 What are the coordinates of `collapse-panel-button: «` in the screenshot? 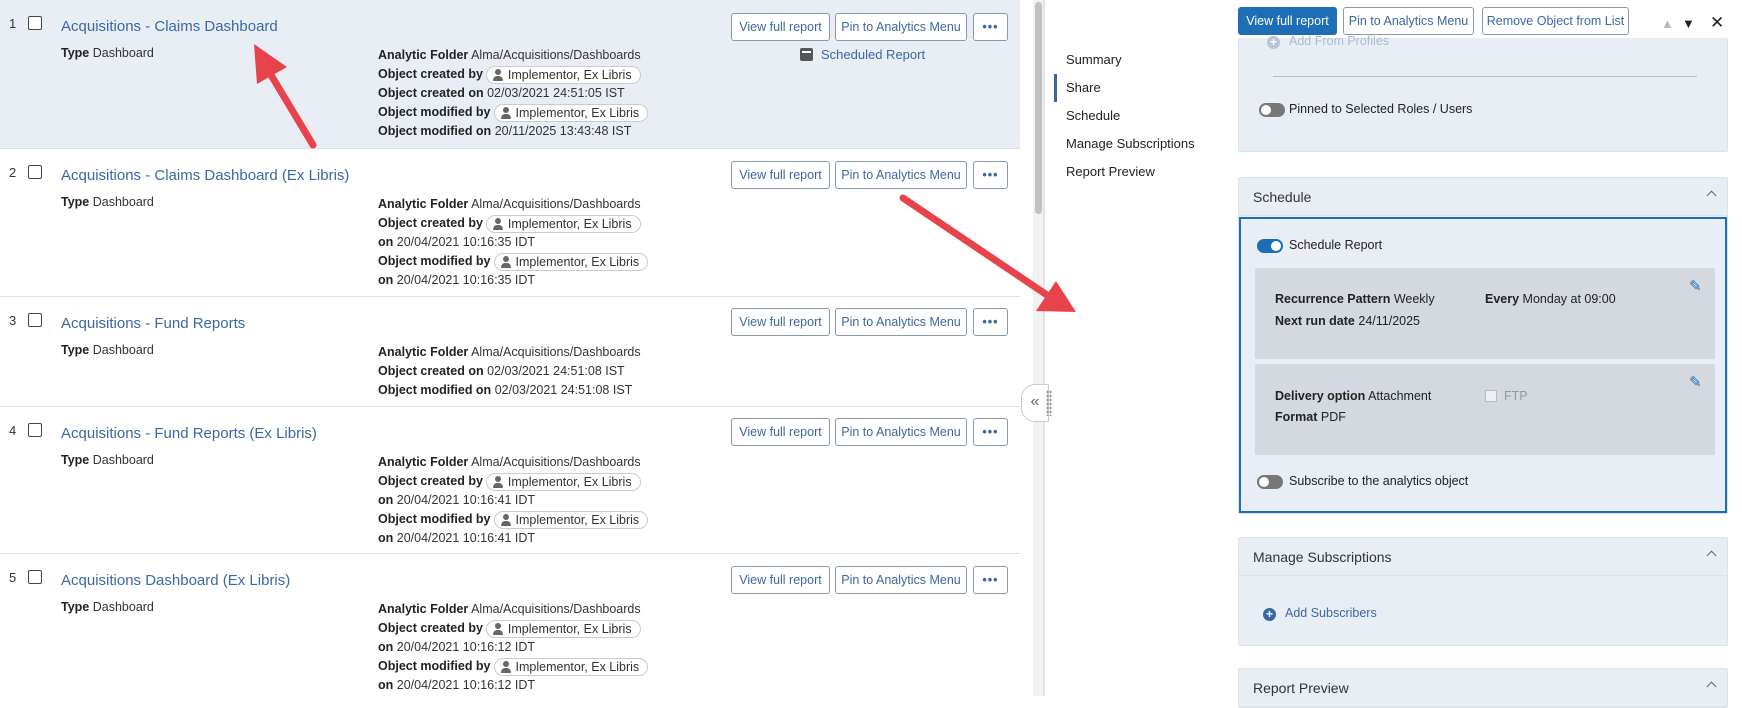 It's located at (1035, 403).